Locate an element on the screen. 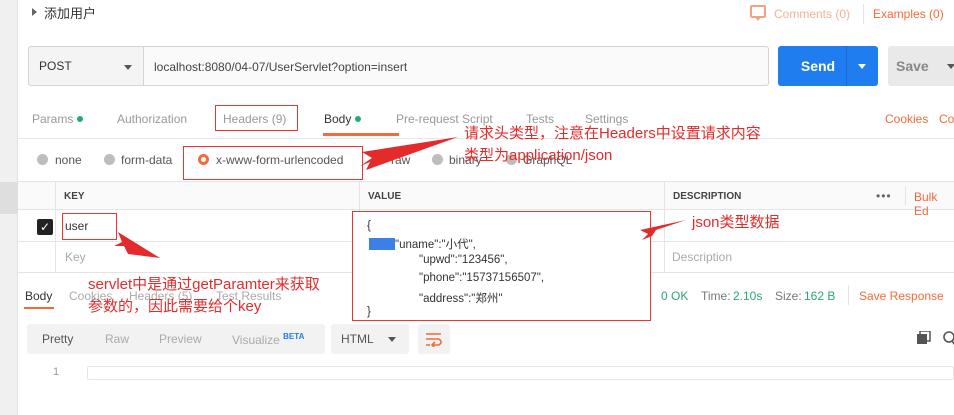 The width and height of the screenshot is (954, 415). request-title-row: 添加用户 Comments (0) Examples (0) is located at coordinates (486, 14).